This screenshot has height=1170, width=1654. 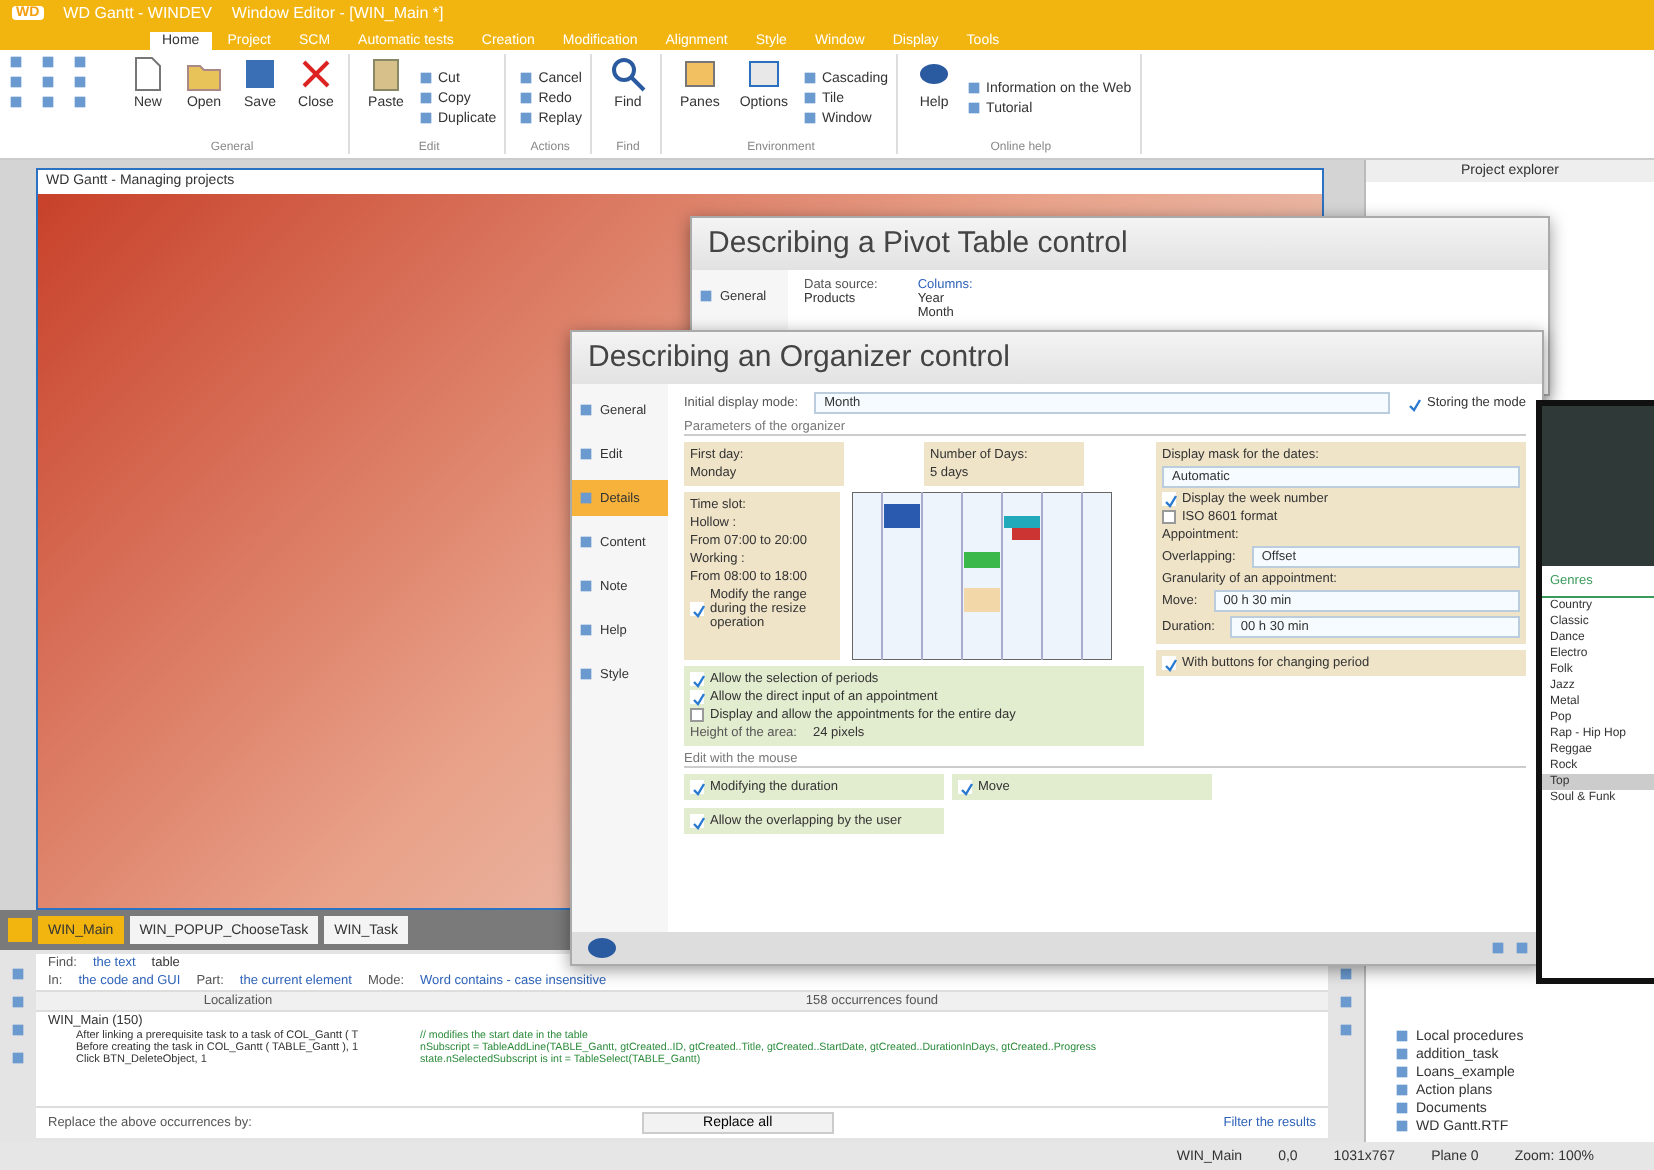 I want to click on file-icon, so click(x=148, y=74).